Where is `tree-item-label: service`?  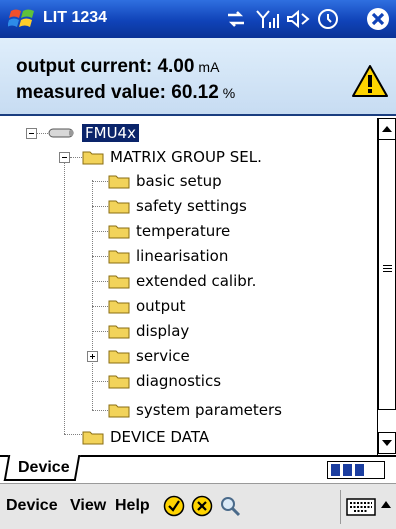
tree-item-label: service is located at coordinates (163, 356).